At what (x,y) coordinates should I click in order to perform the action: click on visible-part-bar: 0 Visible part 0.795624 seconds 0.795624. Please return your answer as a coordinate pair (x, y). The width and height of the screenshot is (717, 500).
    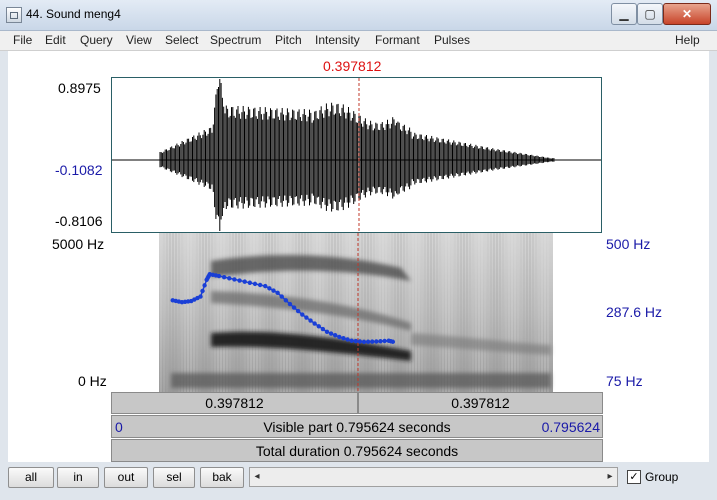
    Looking at the image, I should click on (357, 426).